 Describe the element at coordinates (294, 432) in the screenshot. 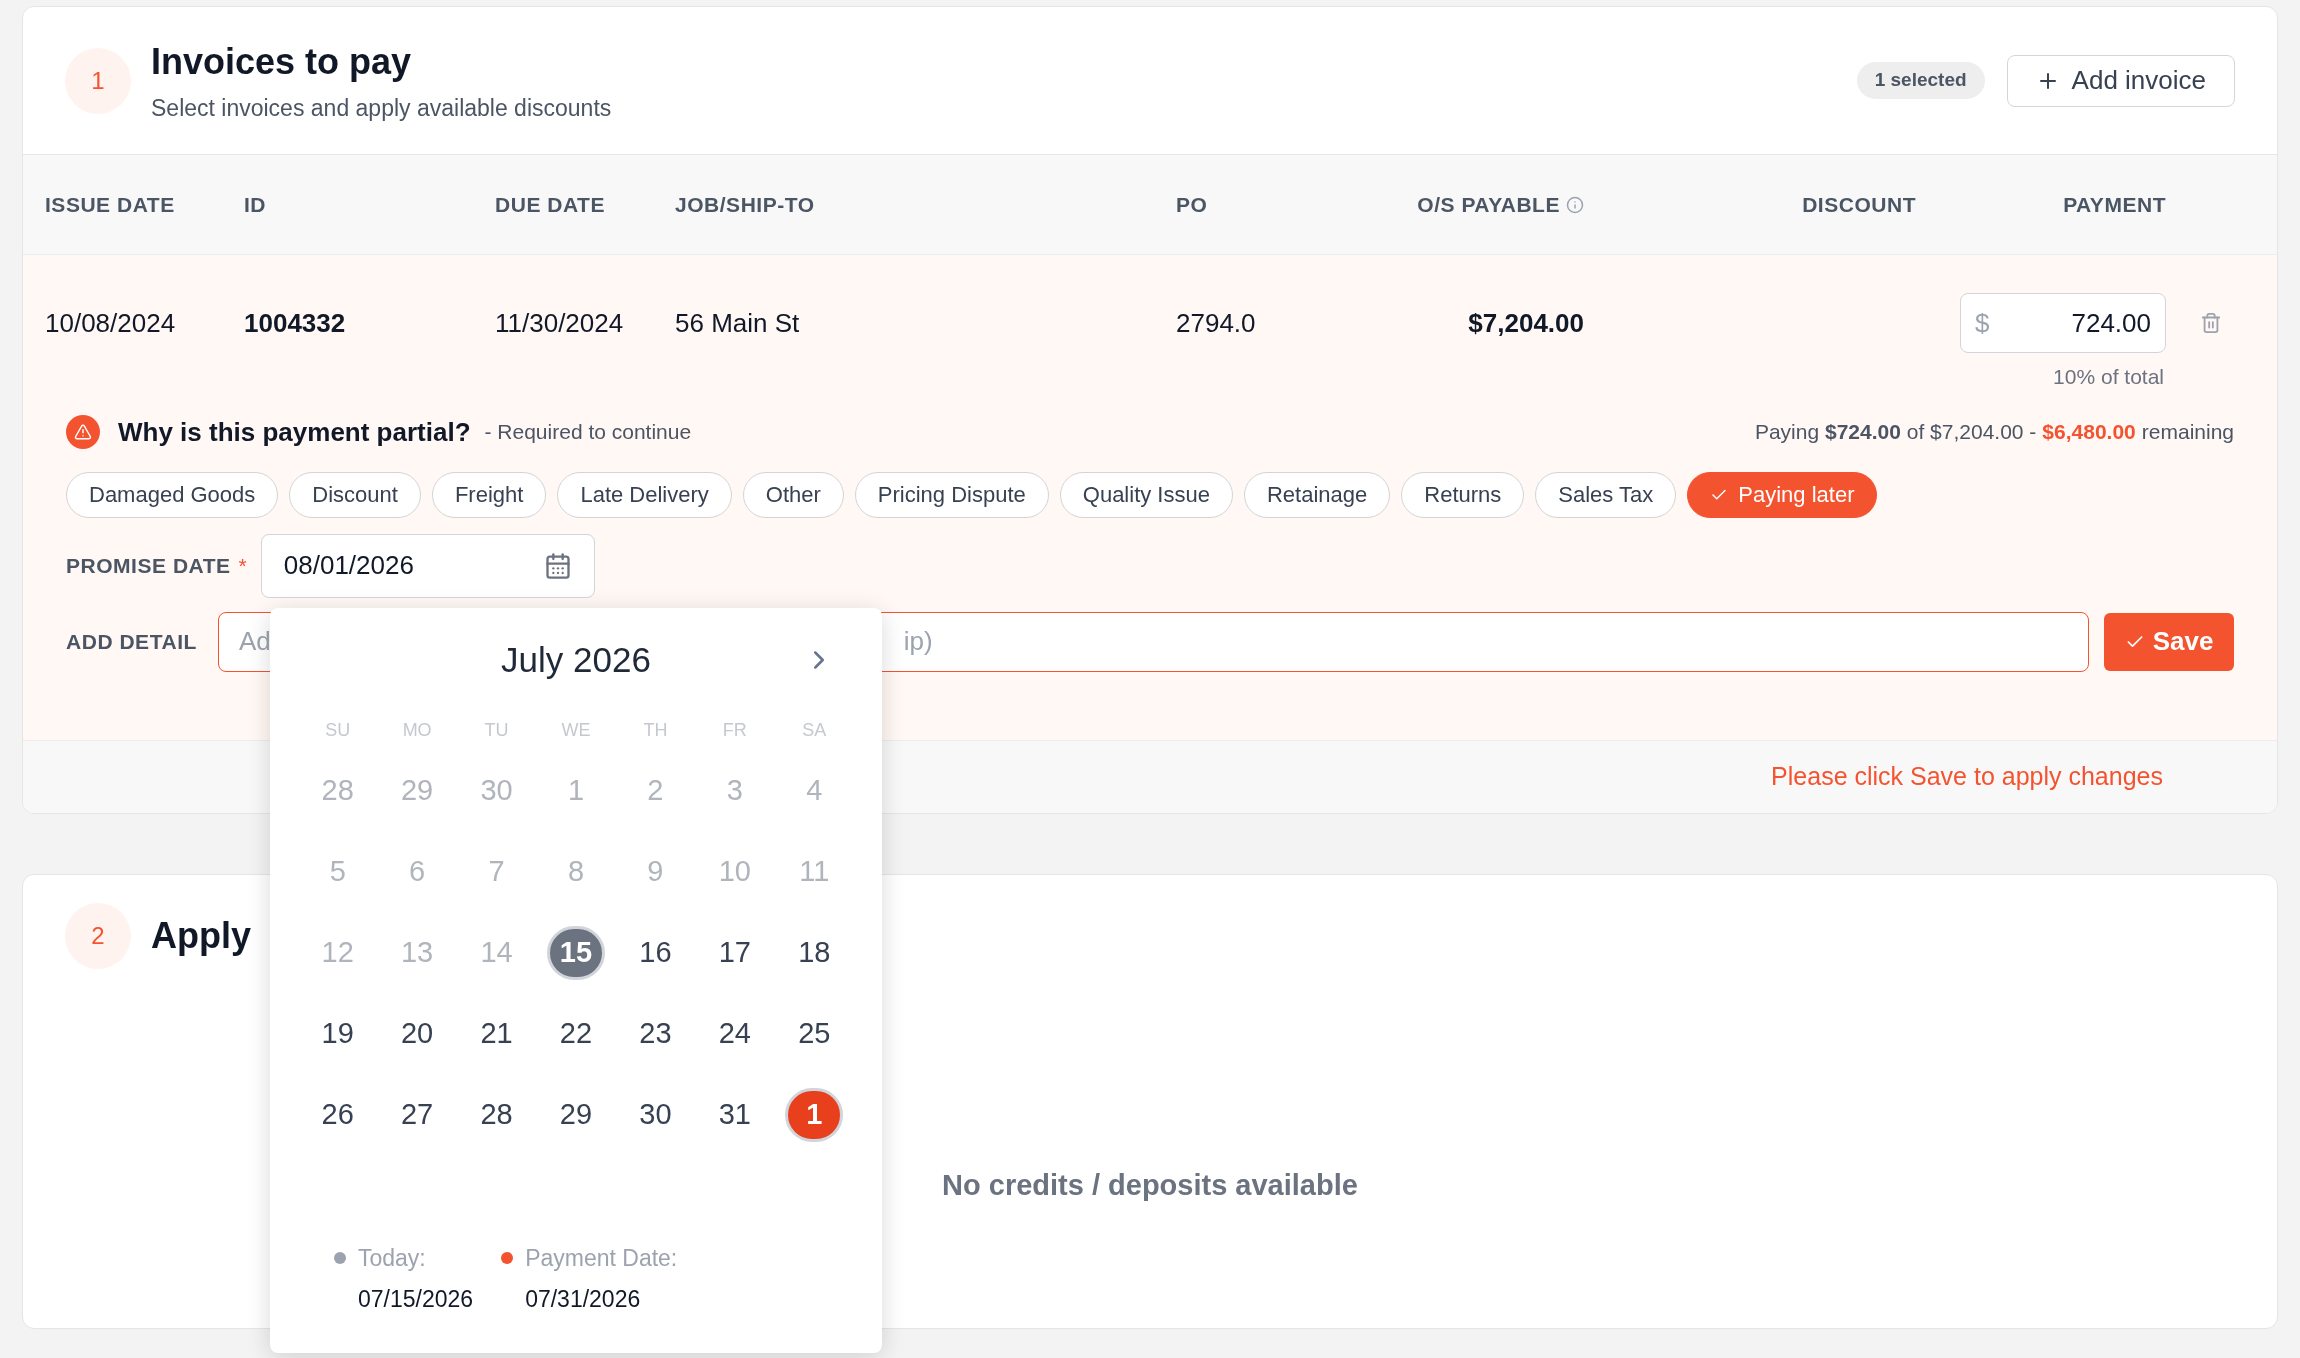

I see `partial-question: Why is this payment partial?` at that location.